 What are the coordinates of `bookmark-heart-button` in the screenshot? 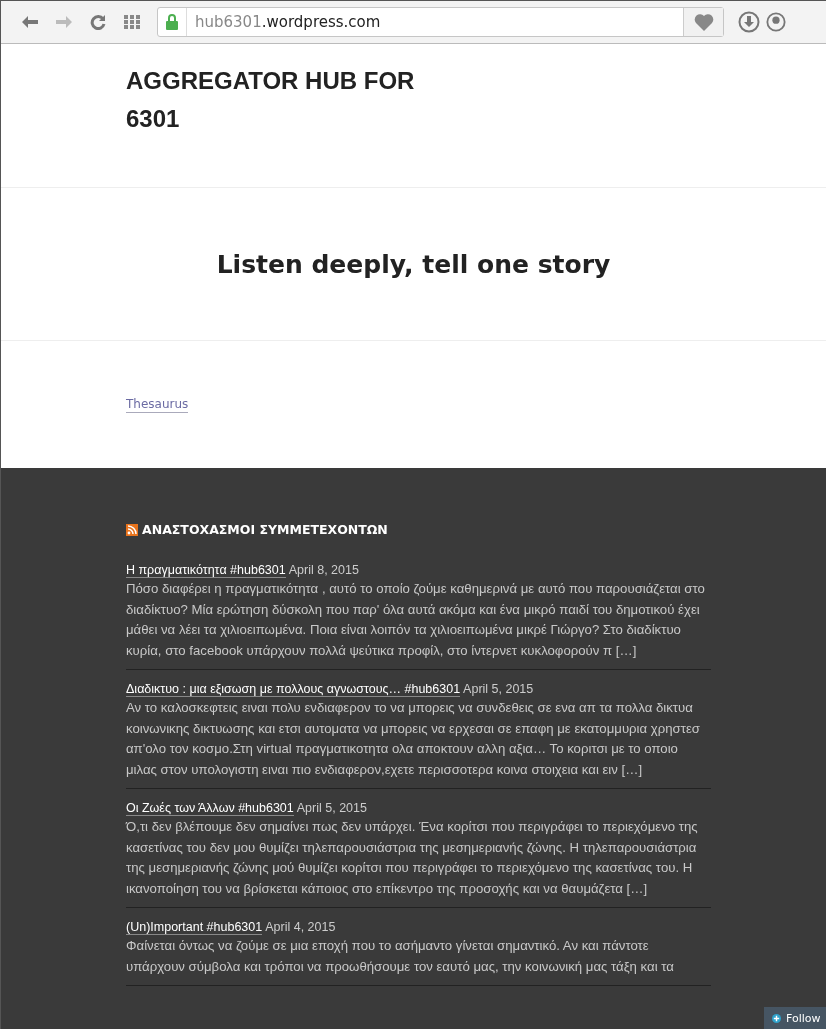 It's located at (703, 22).